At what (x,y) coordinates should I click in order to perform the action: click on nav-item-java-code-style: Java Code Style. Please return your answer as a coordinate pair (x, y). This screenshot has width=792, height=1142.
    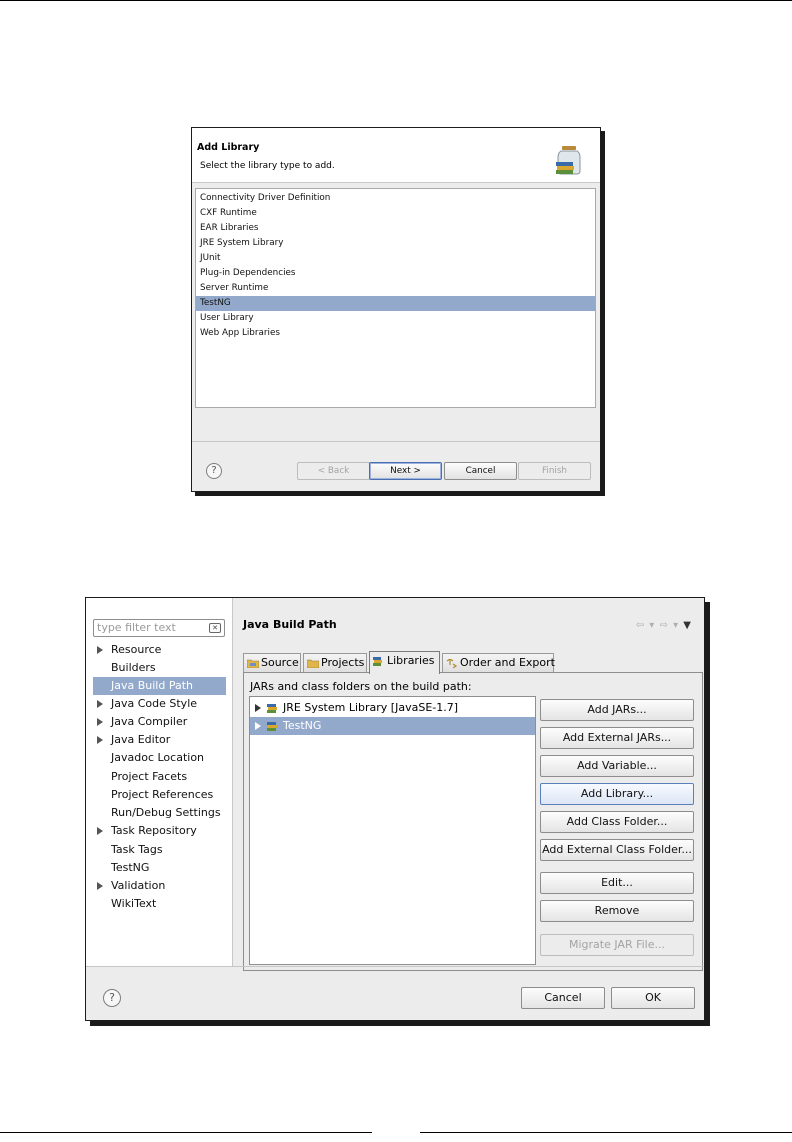
    Looking at the image, I should click on (159, 704).